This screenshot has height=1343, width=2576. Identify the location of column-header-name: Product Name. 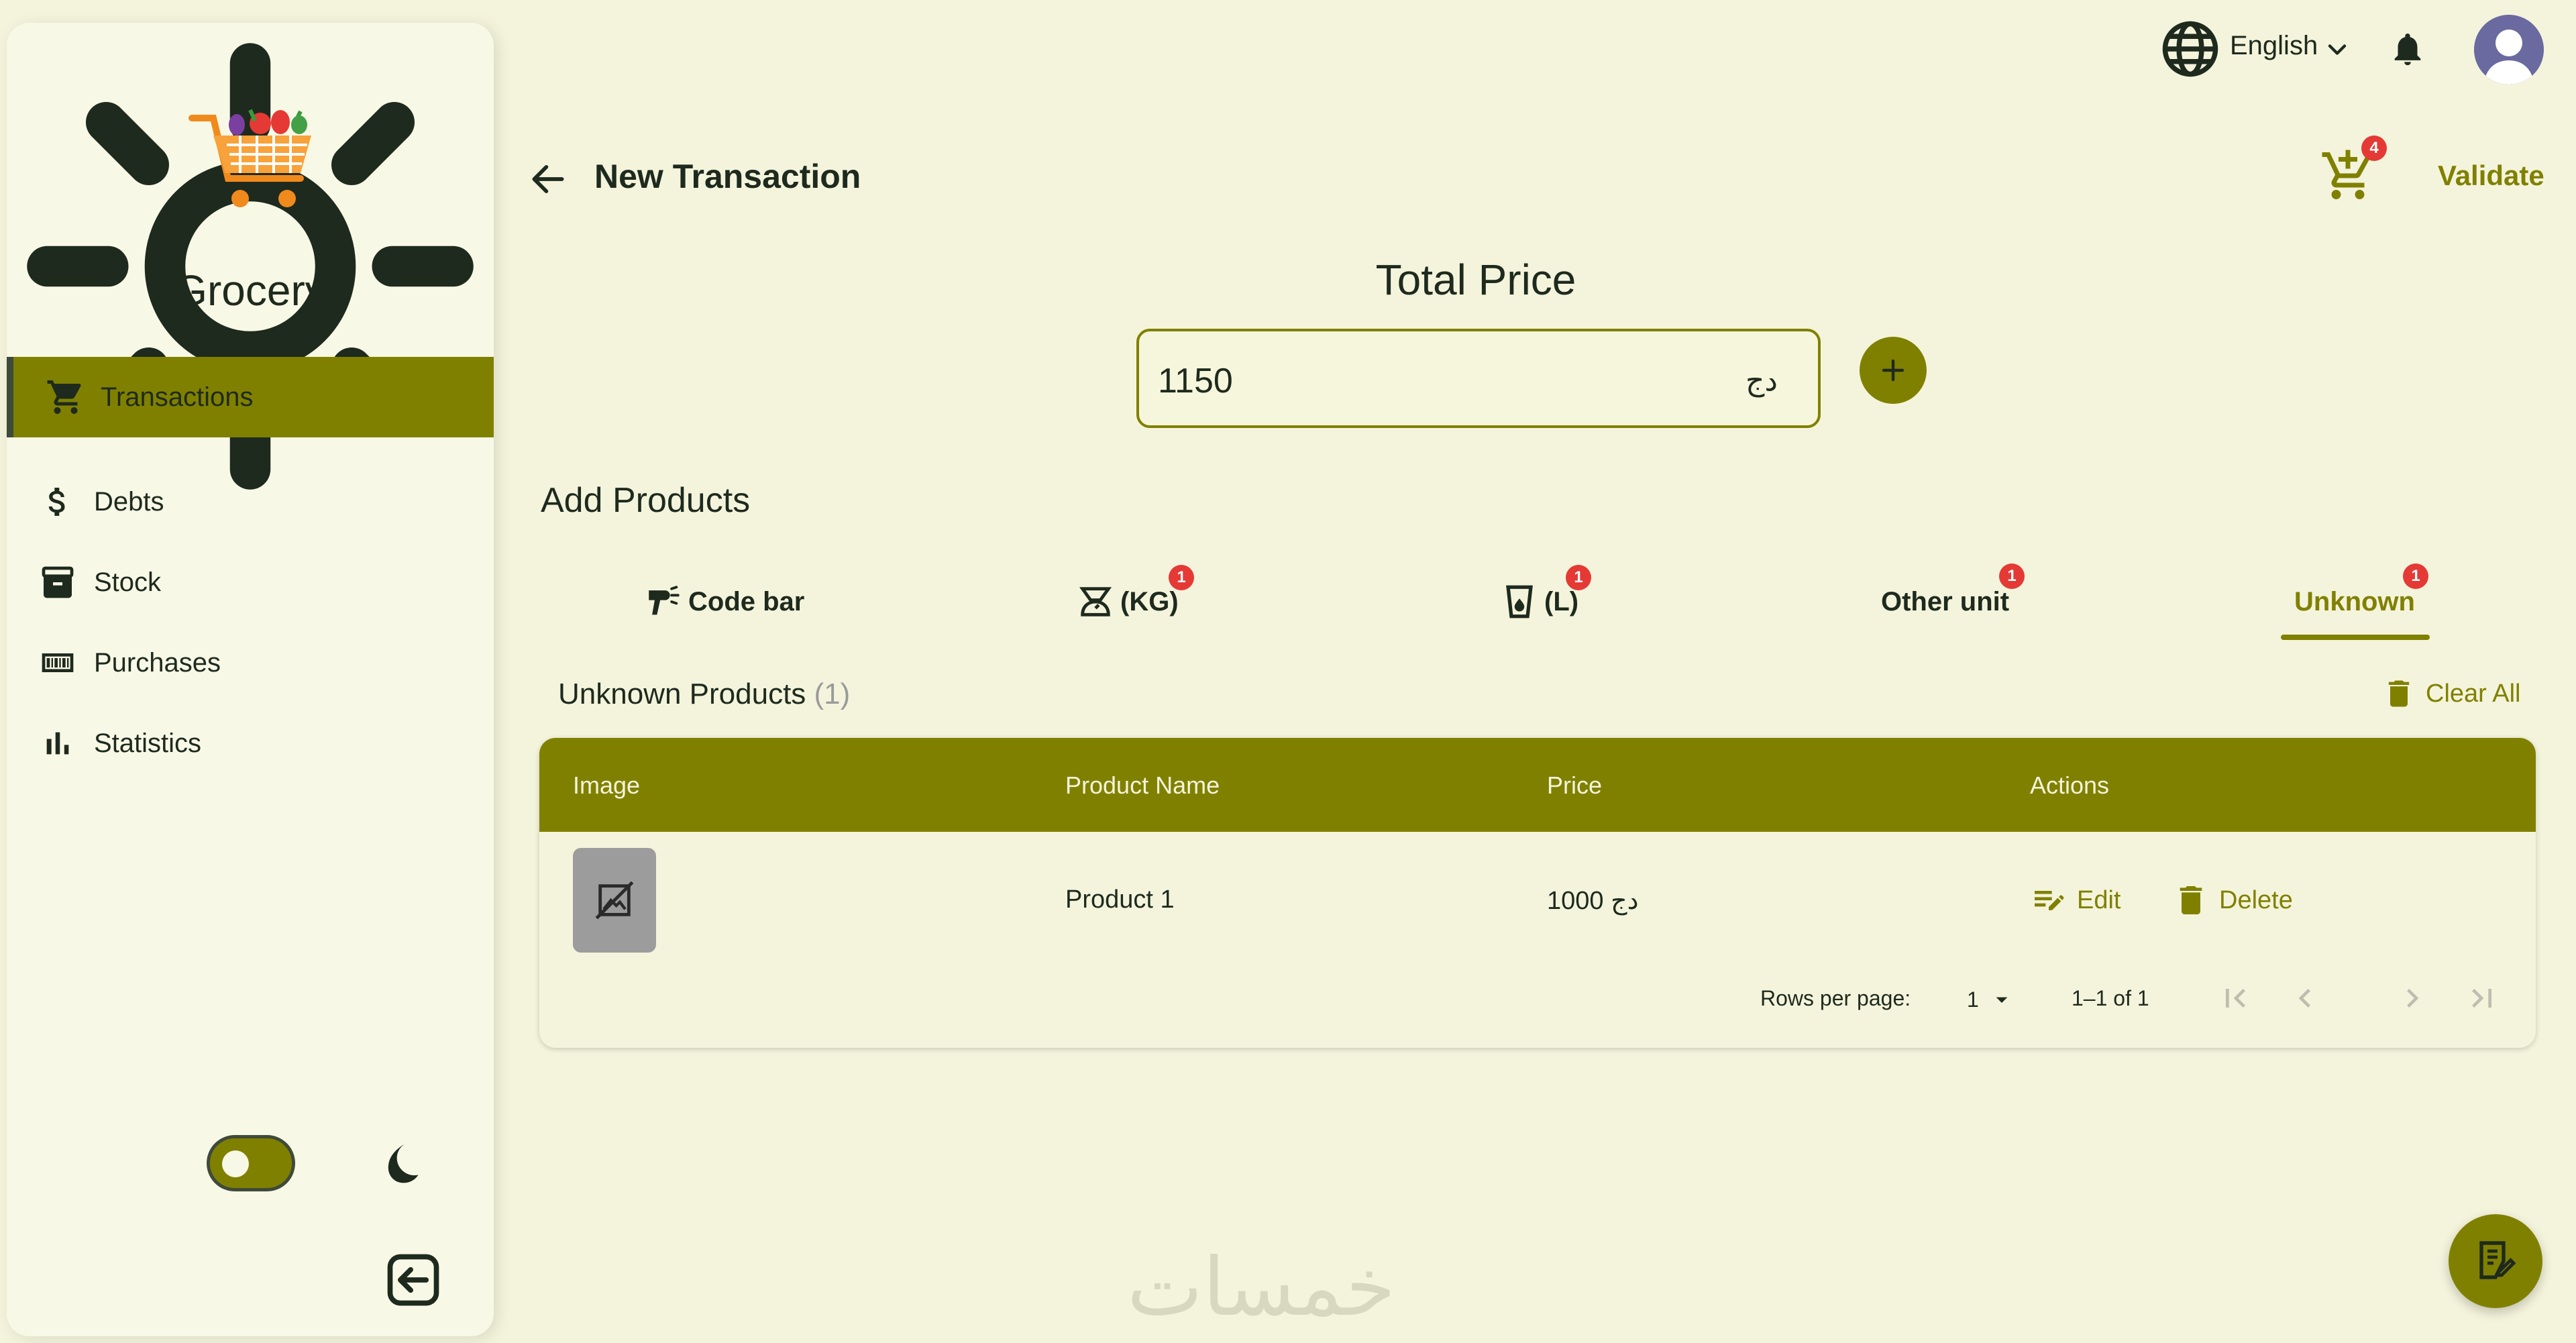
(1142, 785).